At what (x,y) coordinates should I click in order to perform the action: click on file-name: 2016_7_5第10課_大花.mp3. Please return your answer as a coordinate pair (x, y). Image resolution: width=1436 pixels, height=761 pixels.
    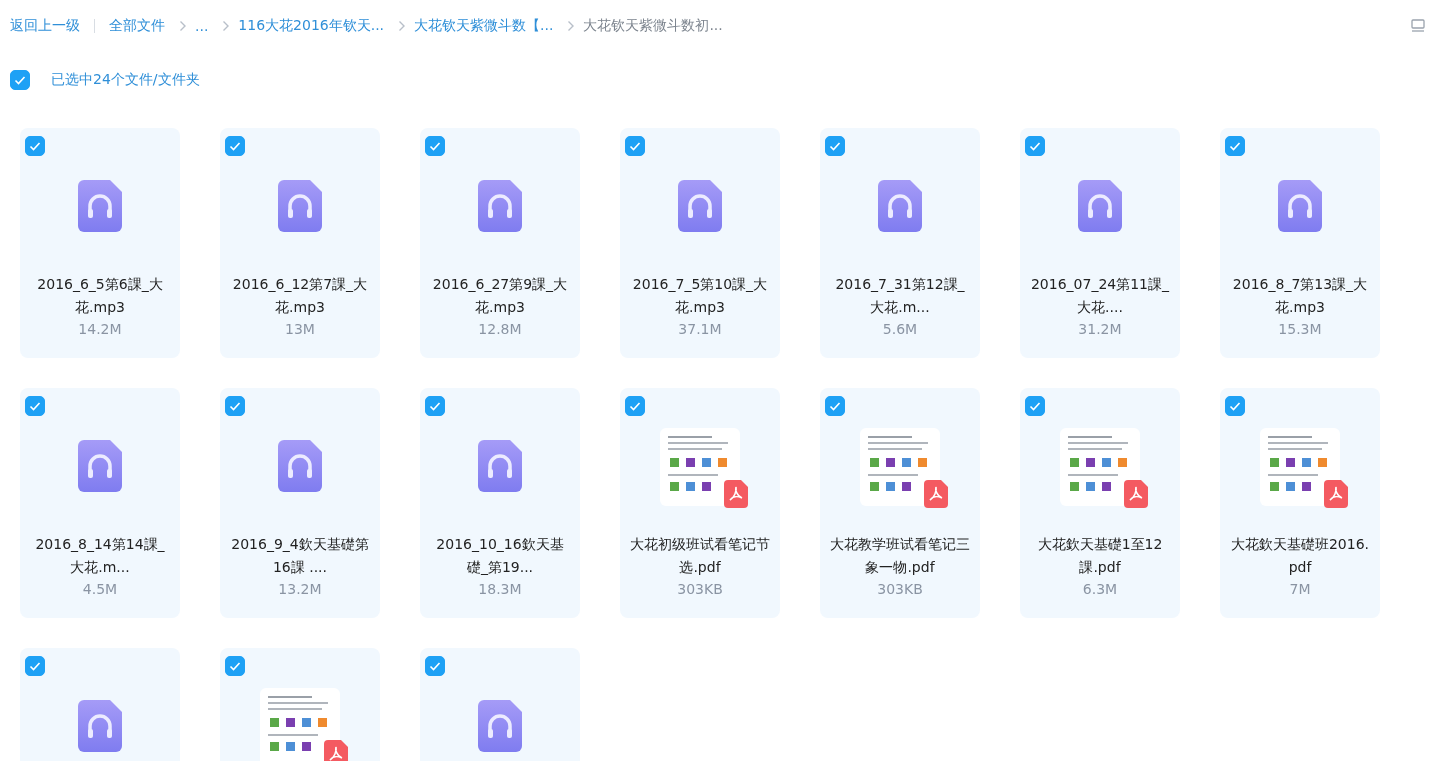
    Looking at the image, I should click on (700, 296).